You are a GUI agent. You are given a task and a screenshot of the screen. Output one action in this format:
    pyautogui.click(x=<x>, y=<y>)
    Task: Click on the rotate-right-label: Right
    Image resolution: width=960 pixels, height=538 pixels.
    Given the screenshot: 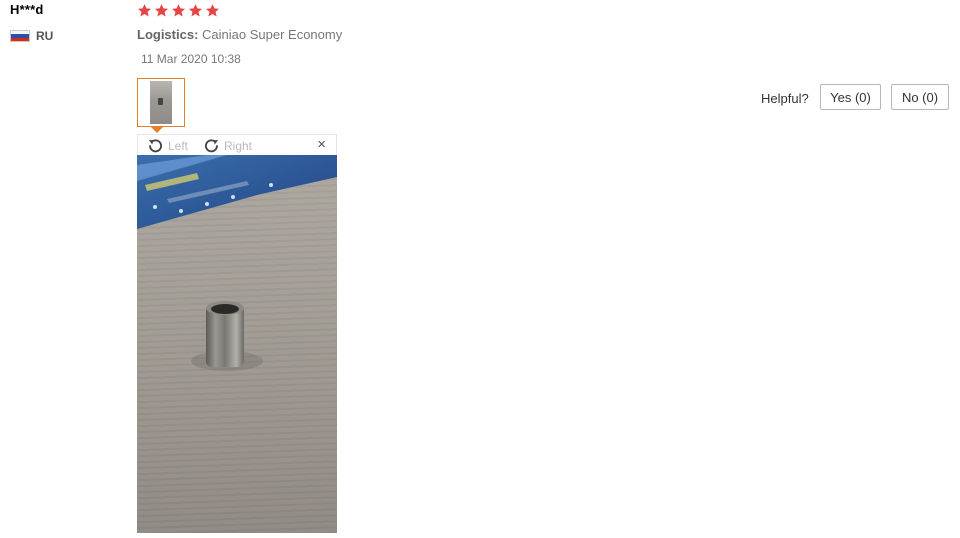 What is the action you would take?
    pyautogui.click(x=238, y=145)
    